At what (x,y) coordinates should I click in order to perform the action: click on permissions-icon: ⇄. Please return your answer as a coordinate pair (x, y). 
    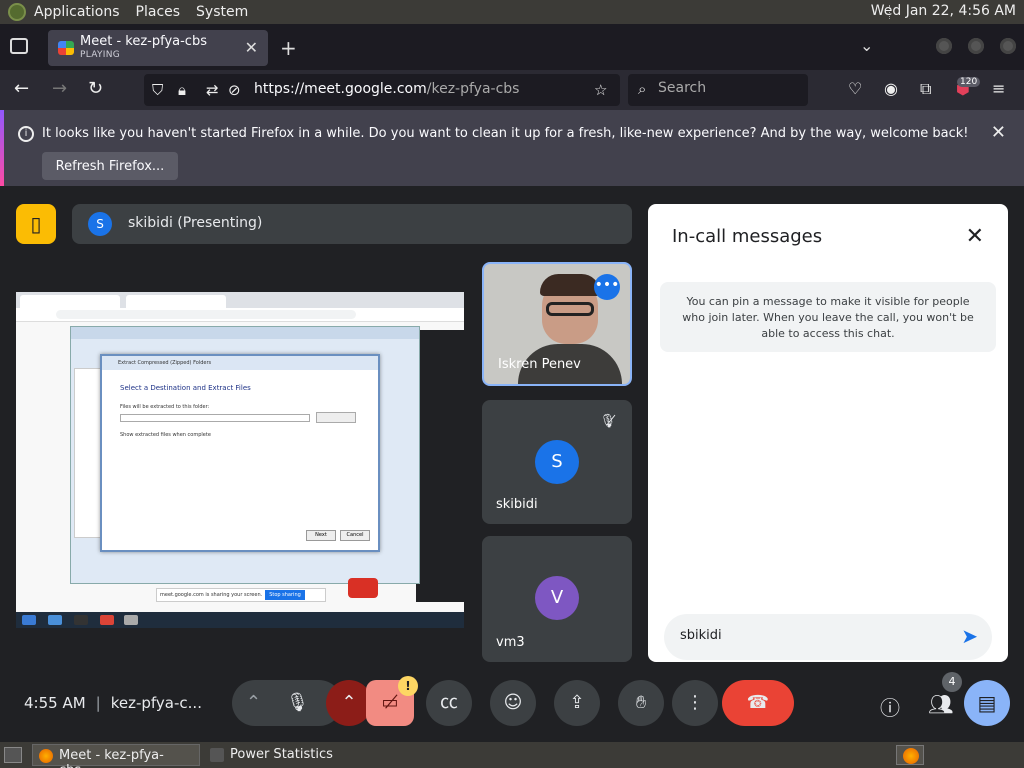
    Looking at the image, I should click on (212, 90).